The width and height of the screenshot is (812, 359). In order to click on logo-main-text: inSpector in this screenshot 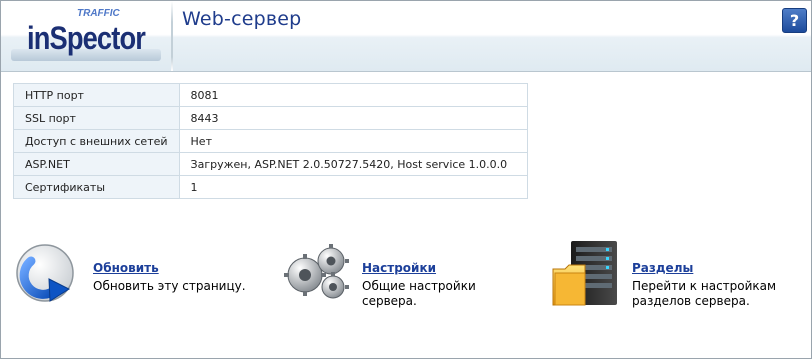, I will do `click(86, 38)`.